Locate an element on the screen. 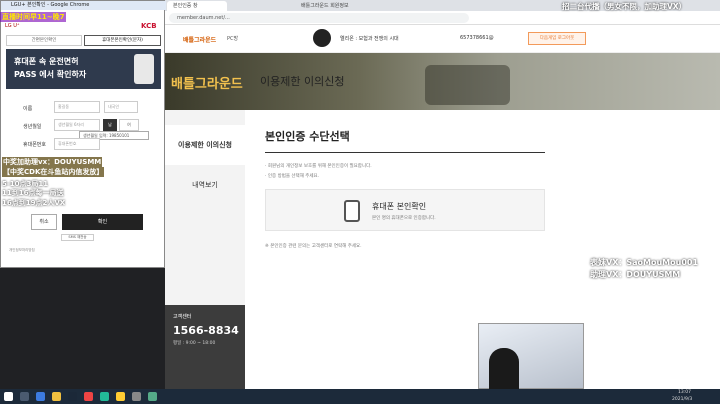 Image resolution: width=720 pixels, height=404 pixels. lgu-logo: LG U⁺ is located at coordinates (12, 26).